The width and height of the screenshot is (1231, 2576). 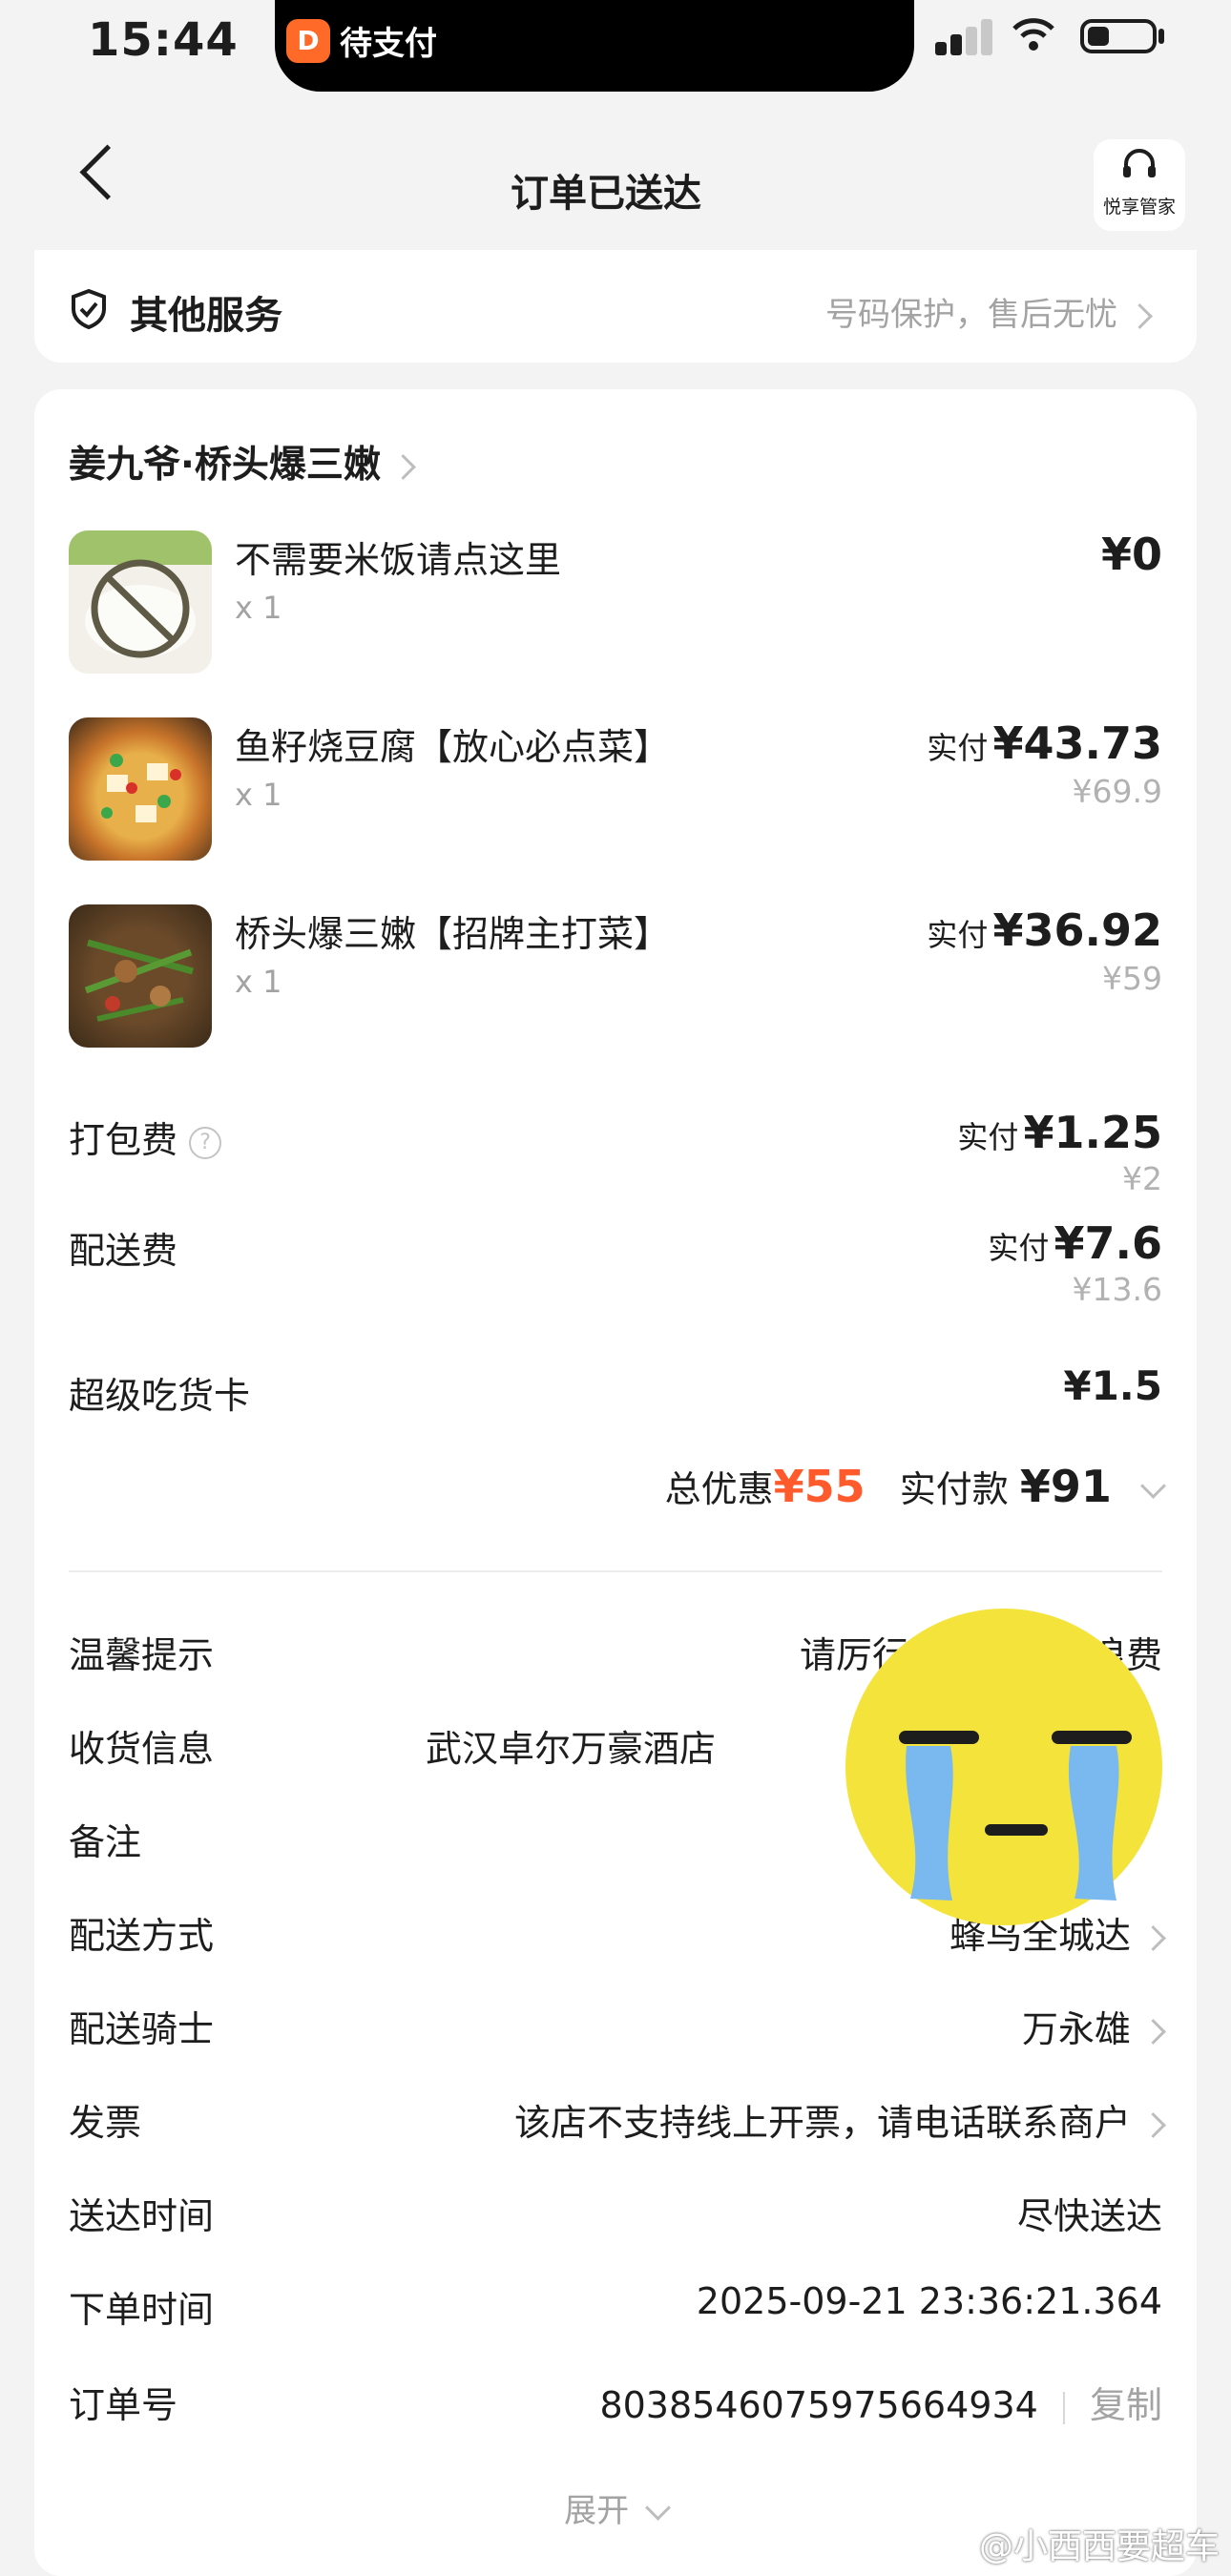 I want to click on note-label: 备注, so click(x=105, y=1842).